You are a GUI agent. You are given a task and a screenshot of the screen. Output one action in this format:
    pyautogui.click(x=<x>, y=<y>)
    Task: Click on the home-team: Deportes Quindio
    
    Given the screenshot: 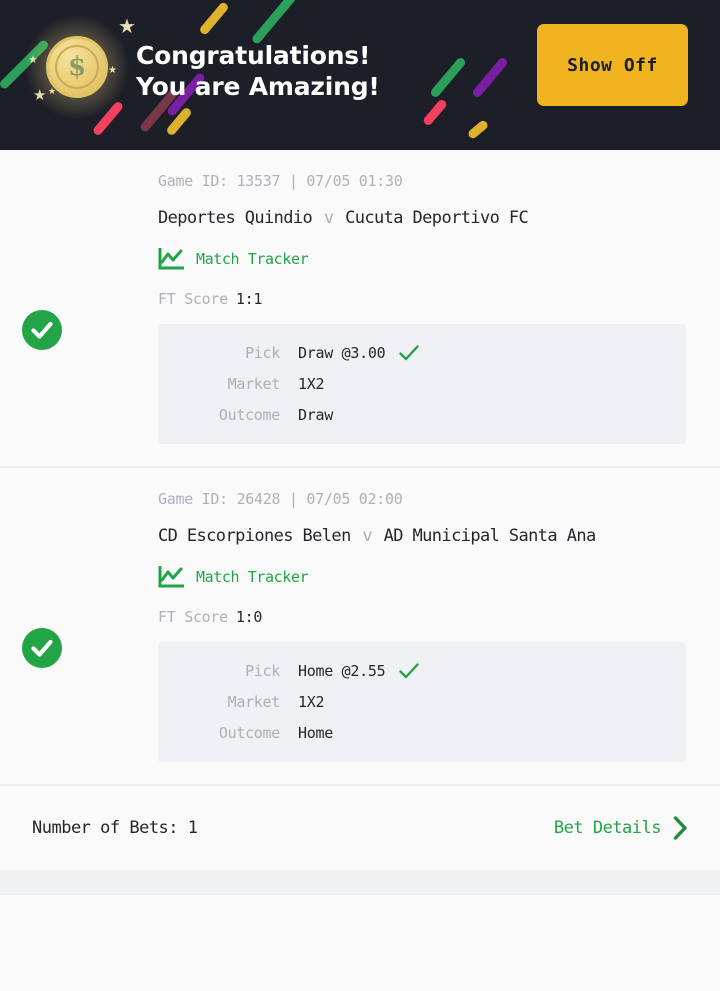 What is the action you would take?
    pyautogui.click(x=235, y=218)
    